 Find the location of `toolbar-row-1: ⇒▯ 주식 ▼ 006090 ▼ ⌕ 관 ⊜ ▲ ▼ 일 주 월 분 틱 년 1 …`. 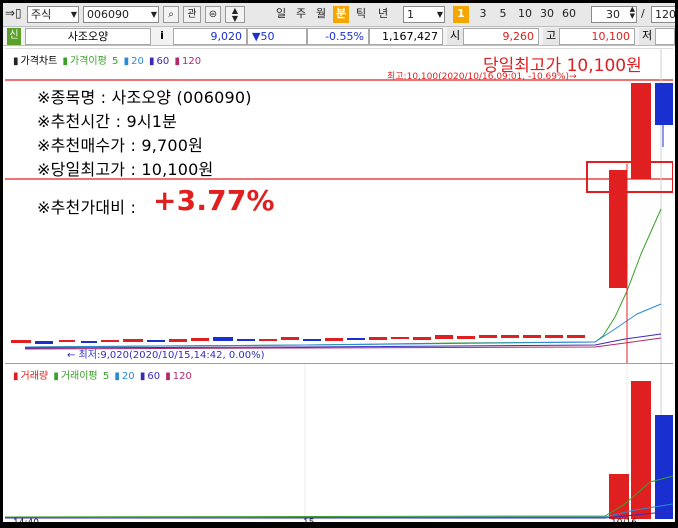

toolbar-row-1: ⇒▯ 주식 ▼ 006090 ▼ ⌕ 관 ⊜ ▲ ▼ 일 주 월 분 틱 년 1 … is located at coordinates (339, 15).